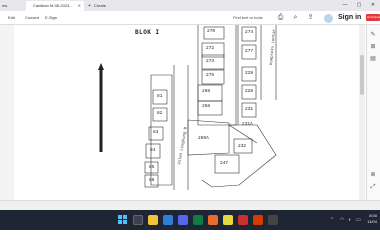 The height and width of the screenshot is (240, 380). I want to click on volume-icon: ◖, so click(349, 220).